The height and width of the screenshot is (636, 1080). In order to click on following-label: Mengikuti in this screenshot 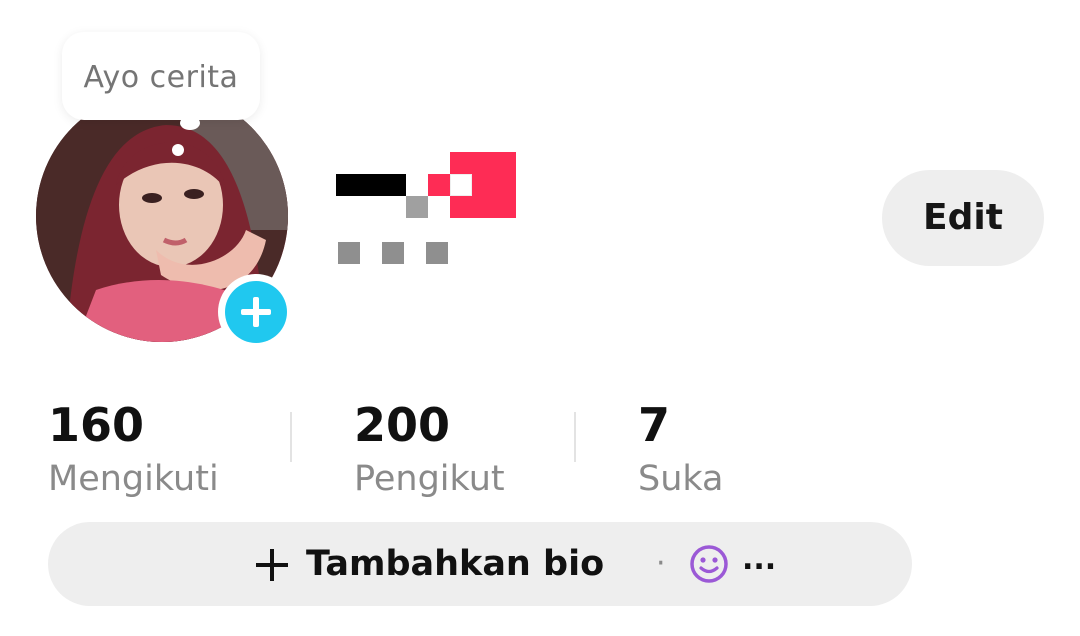, I will do `click(133, 479)`.